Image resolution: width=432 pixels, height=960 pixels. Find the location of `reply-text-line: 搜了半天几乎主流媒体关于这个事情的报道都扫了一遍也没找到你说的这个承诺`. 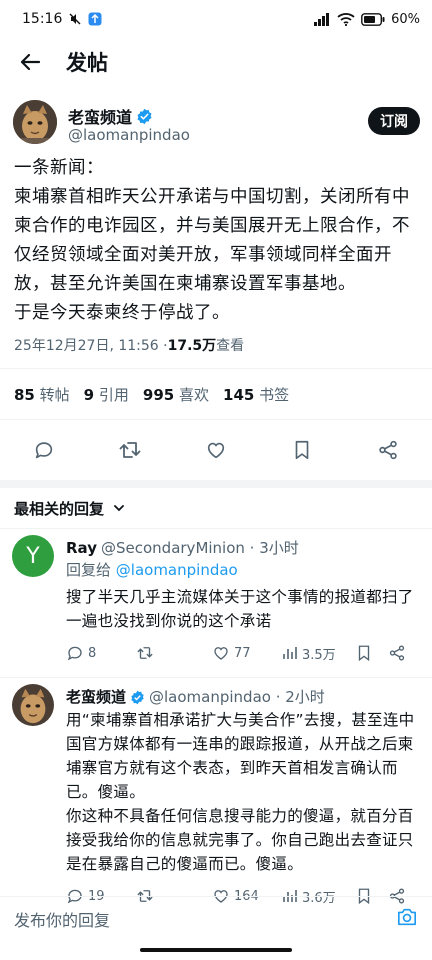

reply-text-line: 搜了半天几乎主流媒体关于这个事情的报道都扫了一遍也没找到你说的这个承诺 is located at coordinates (240, 609).